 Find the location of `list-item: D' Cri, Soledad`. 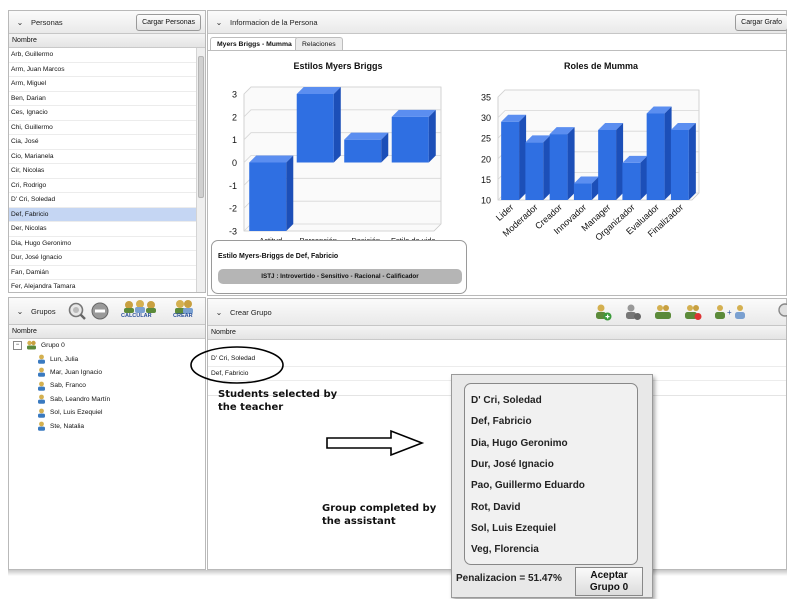

list-item: D' Cri, Soledad is located at coordinates (497, 359).